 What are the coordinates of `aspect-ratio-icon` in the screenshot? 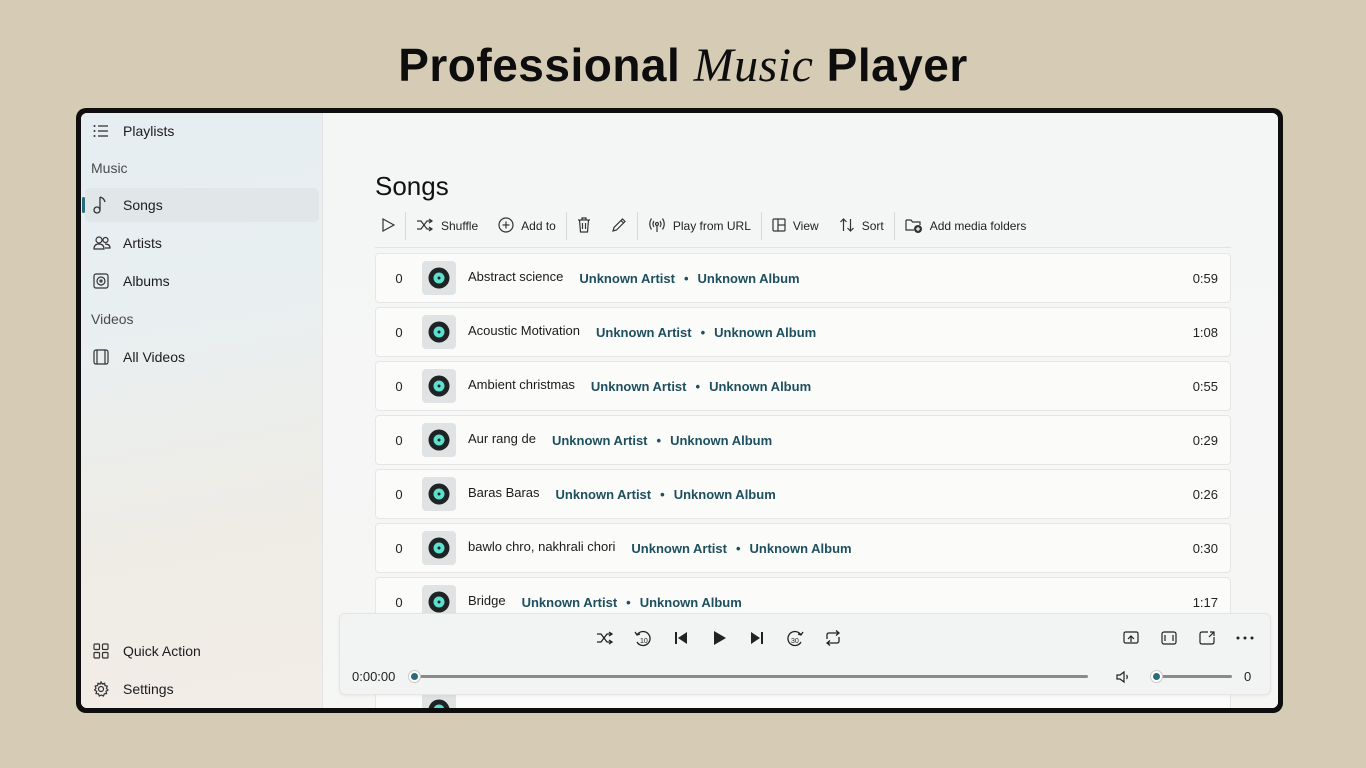 It's located at (1169, 638).